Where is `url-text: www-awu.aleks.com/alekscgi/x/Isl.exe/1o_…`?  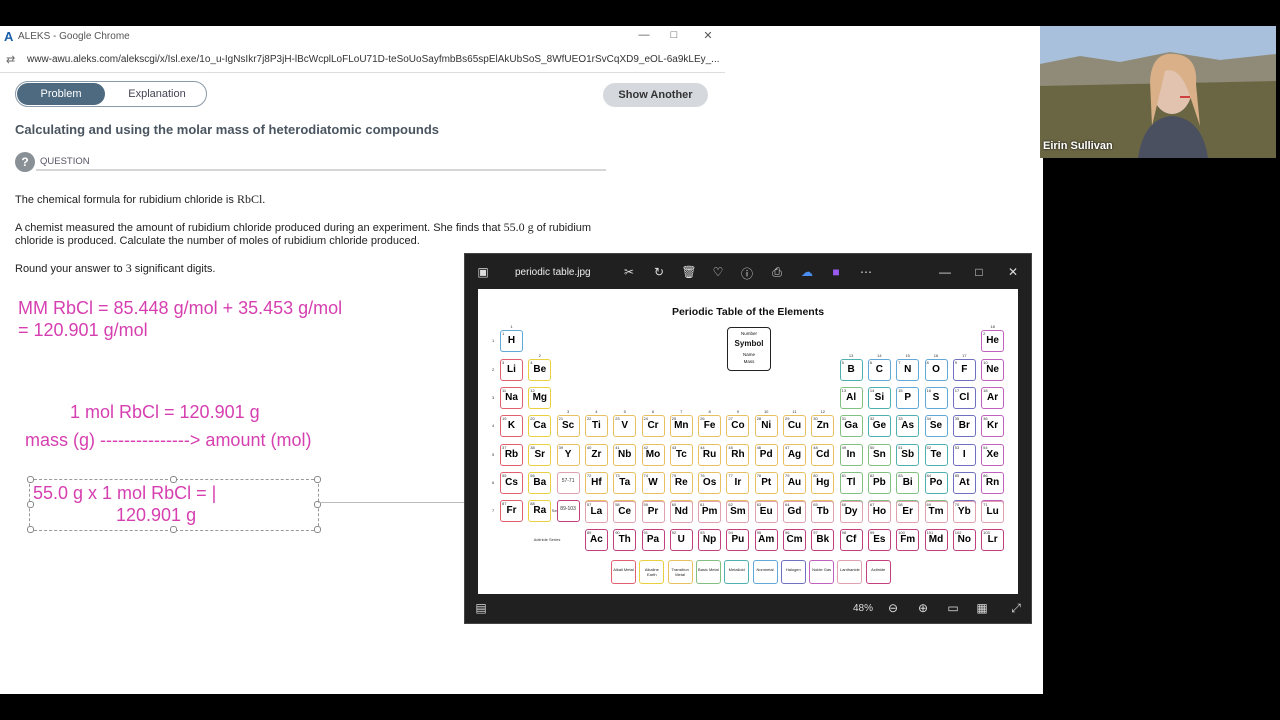 url-text: www-awu.aleks.com/alekscgi/x/Isl.exe/1o_… is located at coordinates (373, 59).